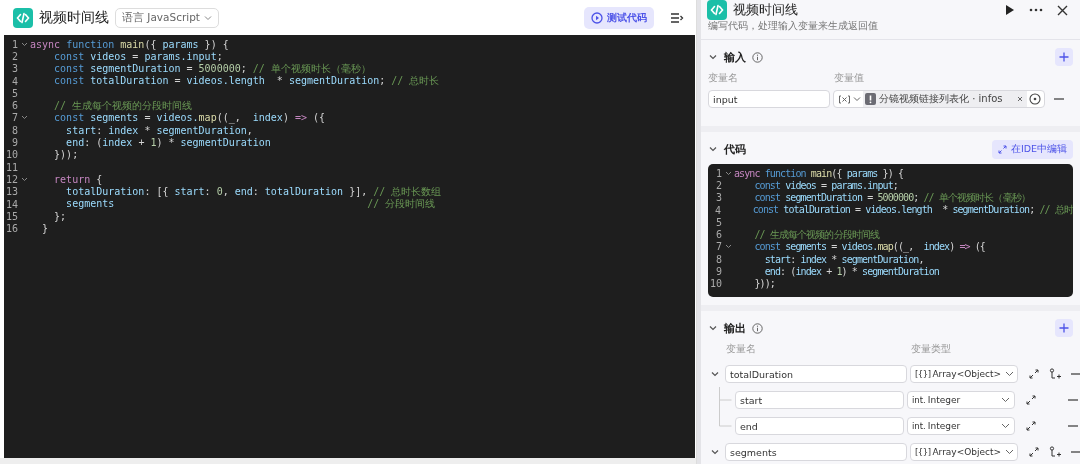 This screenshot has height=464, width=1080. What do you see at coordinates (1032, 149) in the screenshot?
I see `edit-in-ide-button: 在IDE中编辑` at bounding box center [1032, 149].